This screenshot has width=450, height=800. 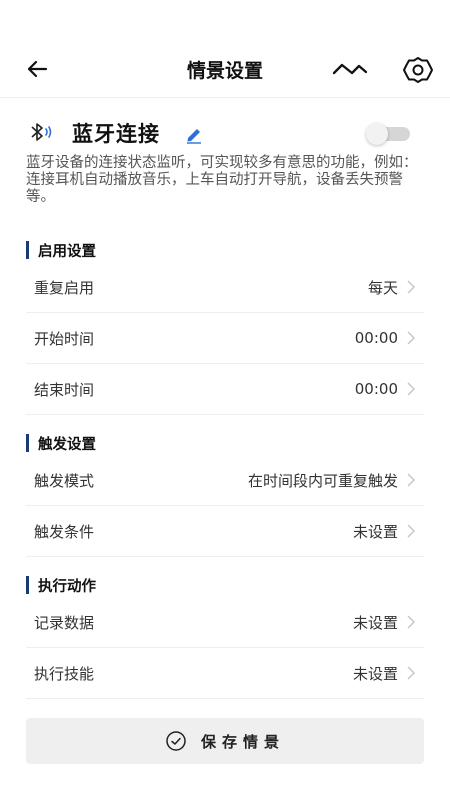 What do you see at coordinates (225, 443) in the screenshot?
I see `section-title: 触发设置` at bounding box center [225, 443].